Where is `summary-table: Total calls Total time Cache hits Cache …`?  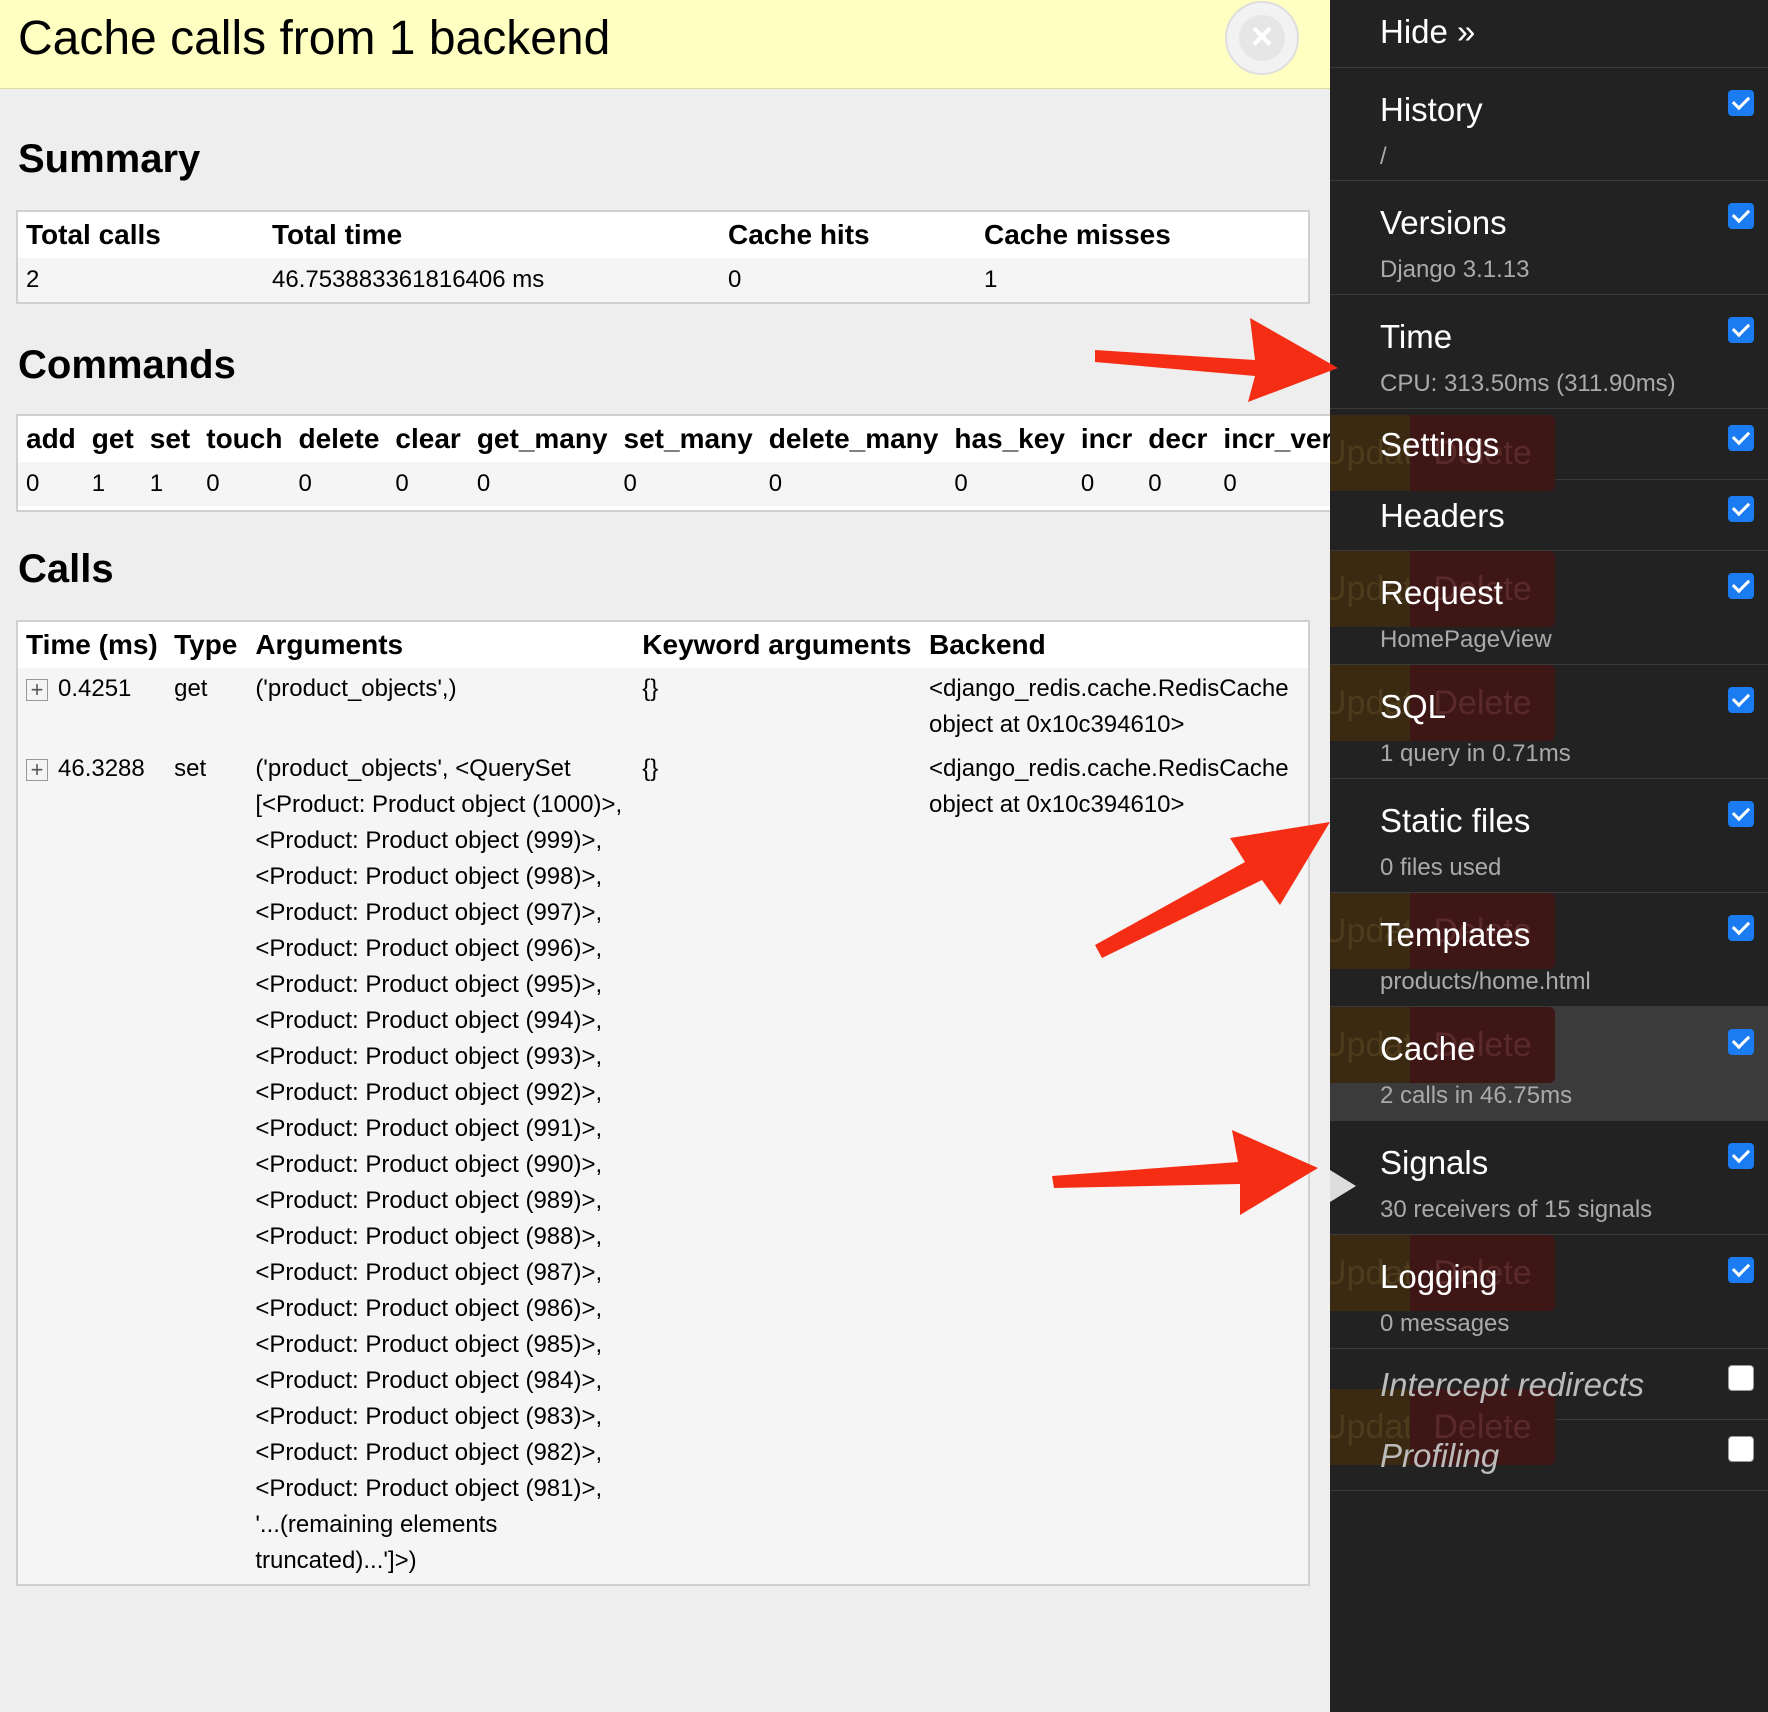
summary-table: Total calls Total time Cache hits Cache … is located at coordinates (663, 257).